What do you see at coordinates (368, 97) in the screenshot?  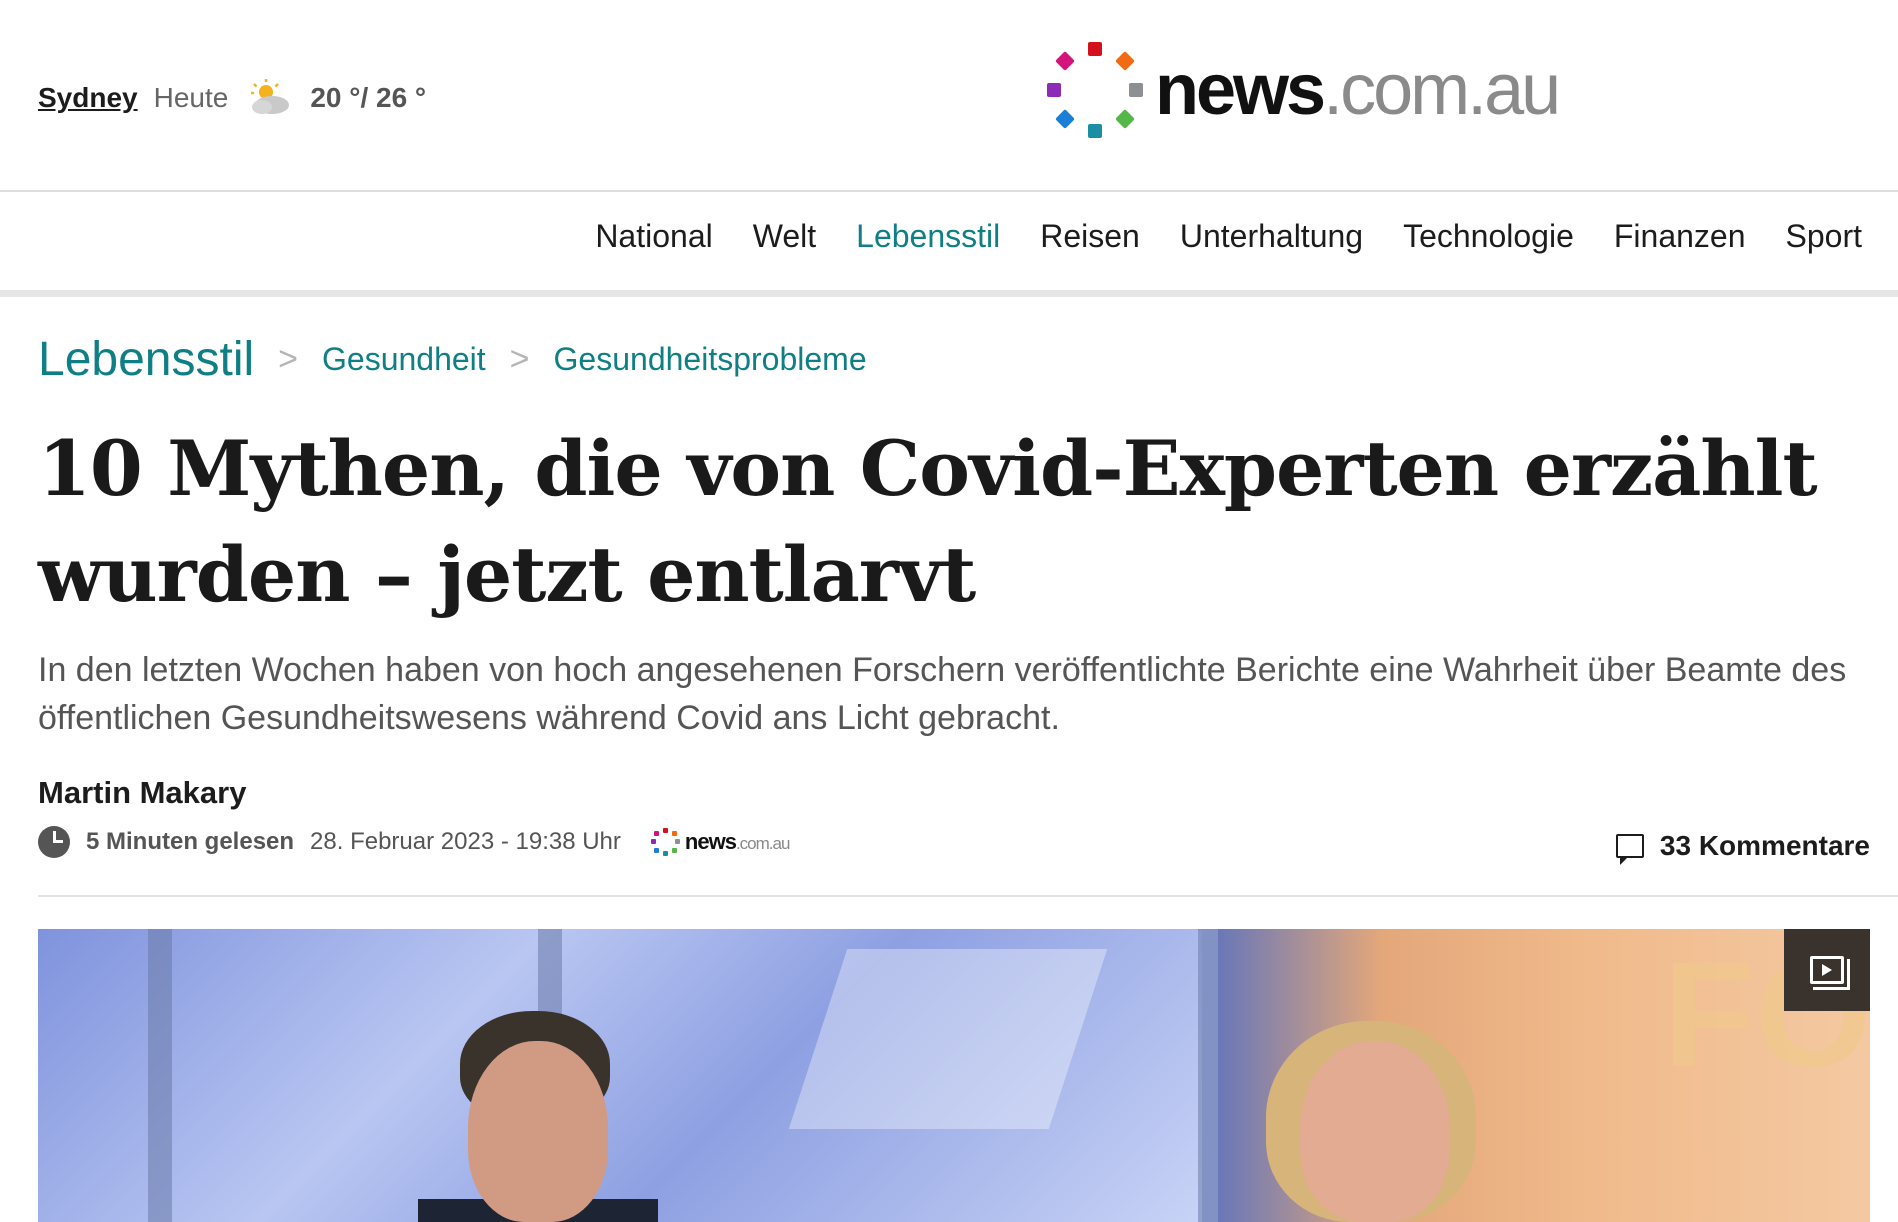 I see `weather-temperature: 20 °/ 26 °` at bounding box center [368, 97].